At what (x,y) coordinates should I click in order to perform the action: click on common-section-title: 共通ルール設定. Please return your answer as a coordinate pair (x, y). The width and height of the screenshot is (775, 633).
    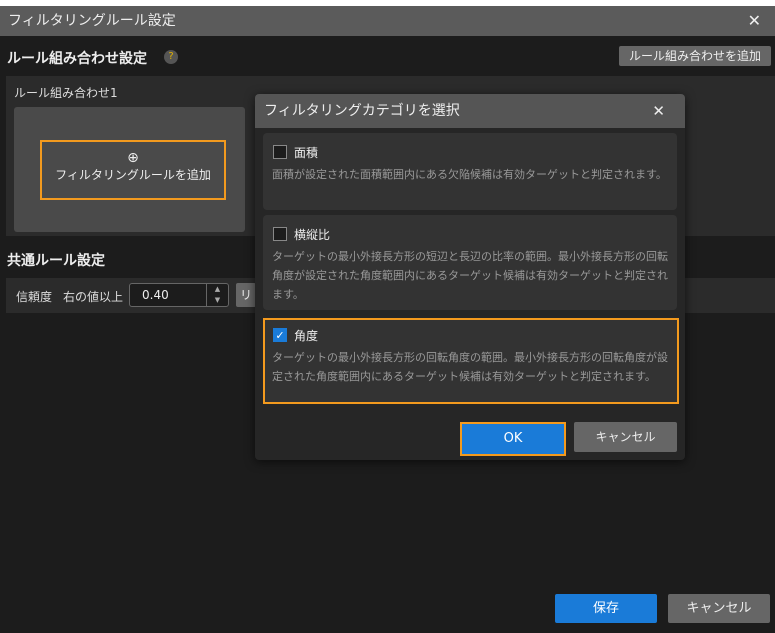
    Looking at the image, I should click on (56, 261).